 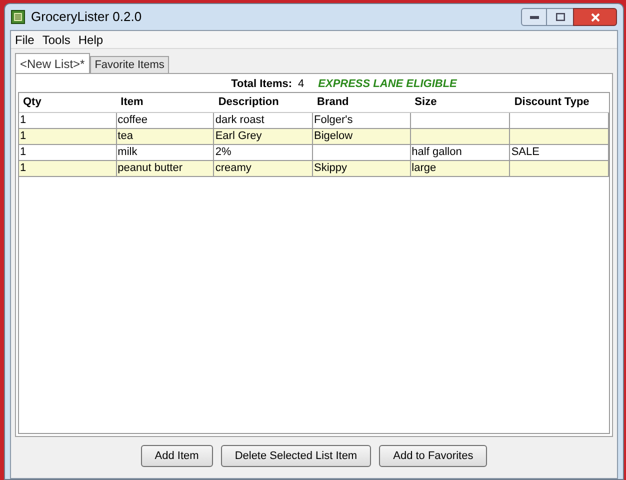 I want to click on table-cell: Skippy, so click(x=362, y=168).